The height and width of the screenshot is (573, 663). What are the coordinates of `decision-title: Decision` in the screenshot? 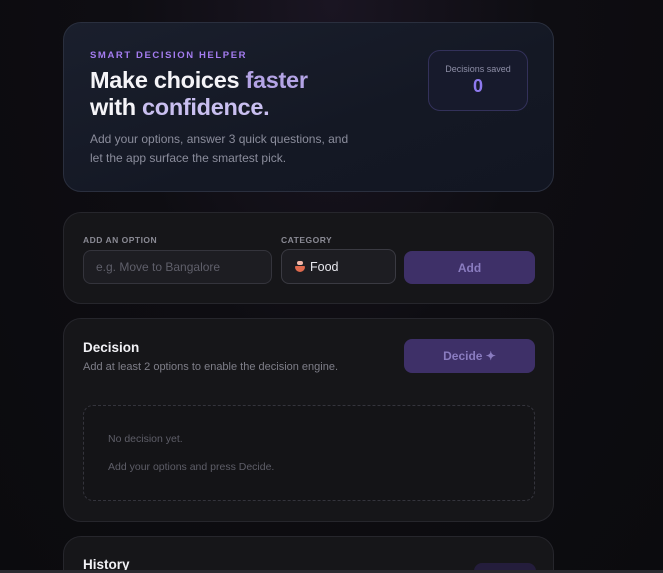 It's located at (111, 347).